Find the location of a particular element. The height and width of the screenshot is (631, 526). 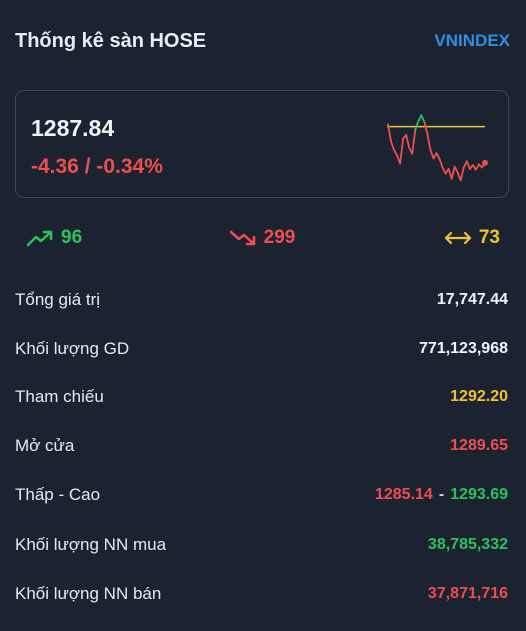

stat-value: 1289.65 is located at coordinates (479, 445).